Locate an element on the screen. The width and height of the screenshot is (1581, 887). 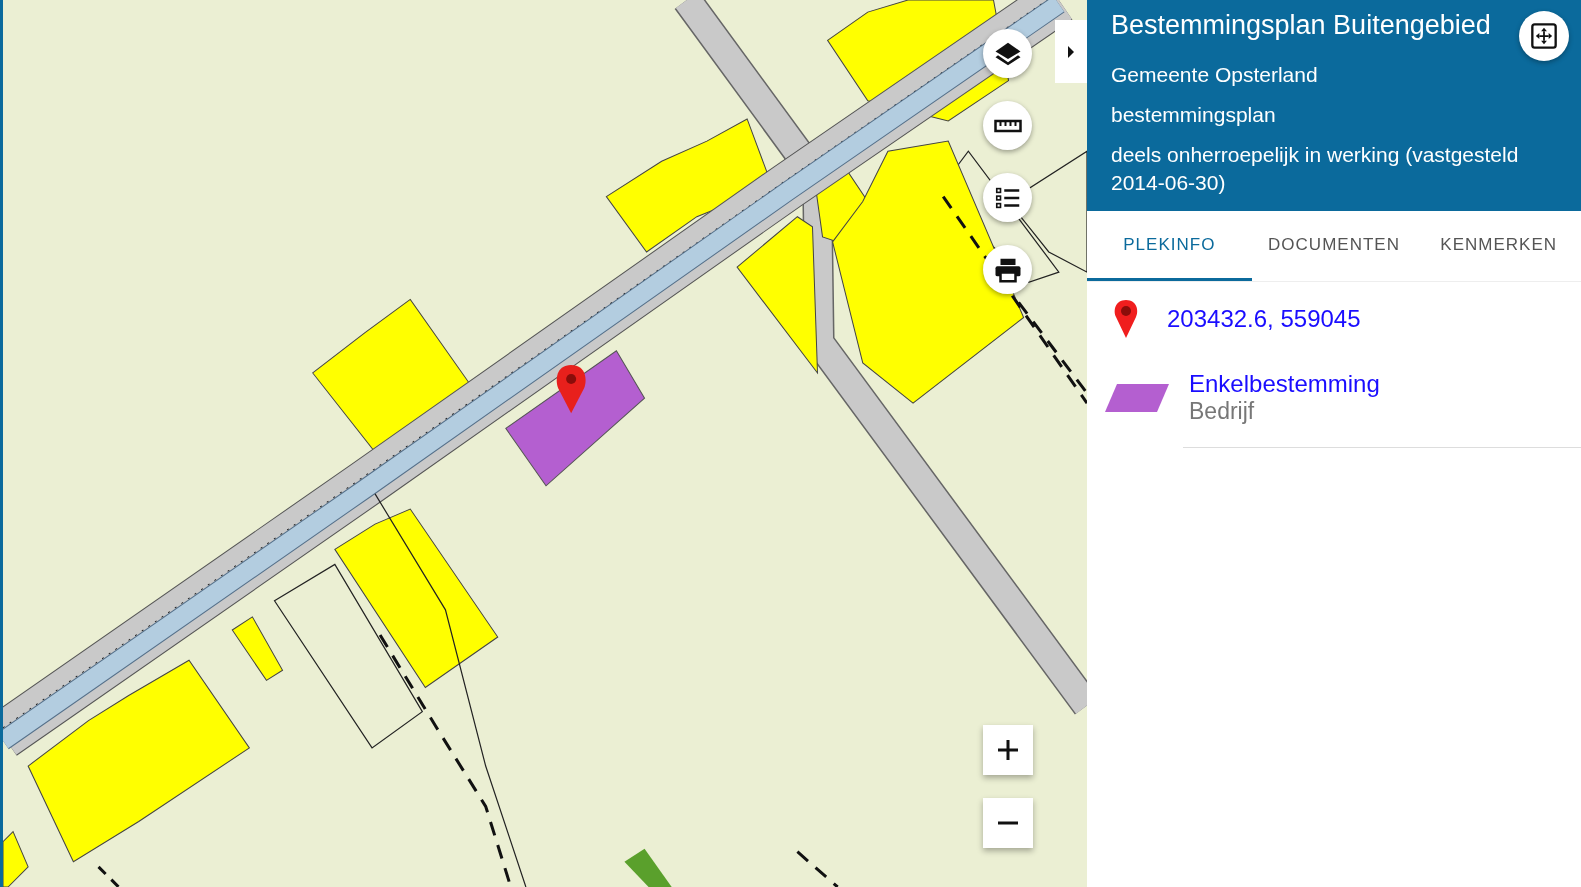
minus-icon is located at coordinates (1008, 823).